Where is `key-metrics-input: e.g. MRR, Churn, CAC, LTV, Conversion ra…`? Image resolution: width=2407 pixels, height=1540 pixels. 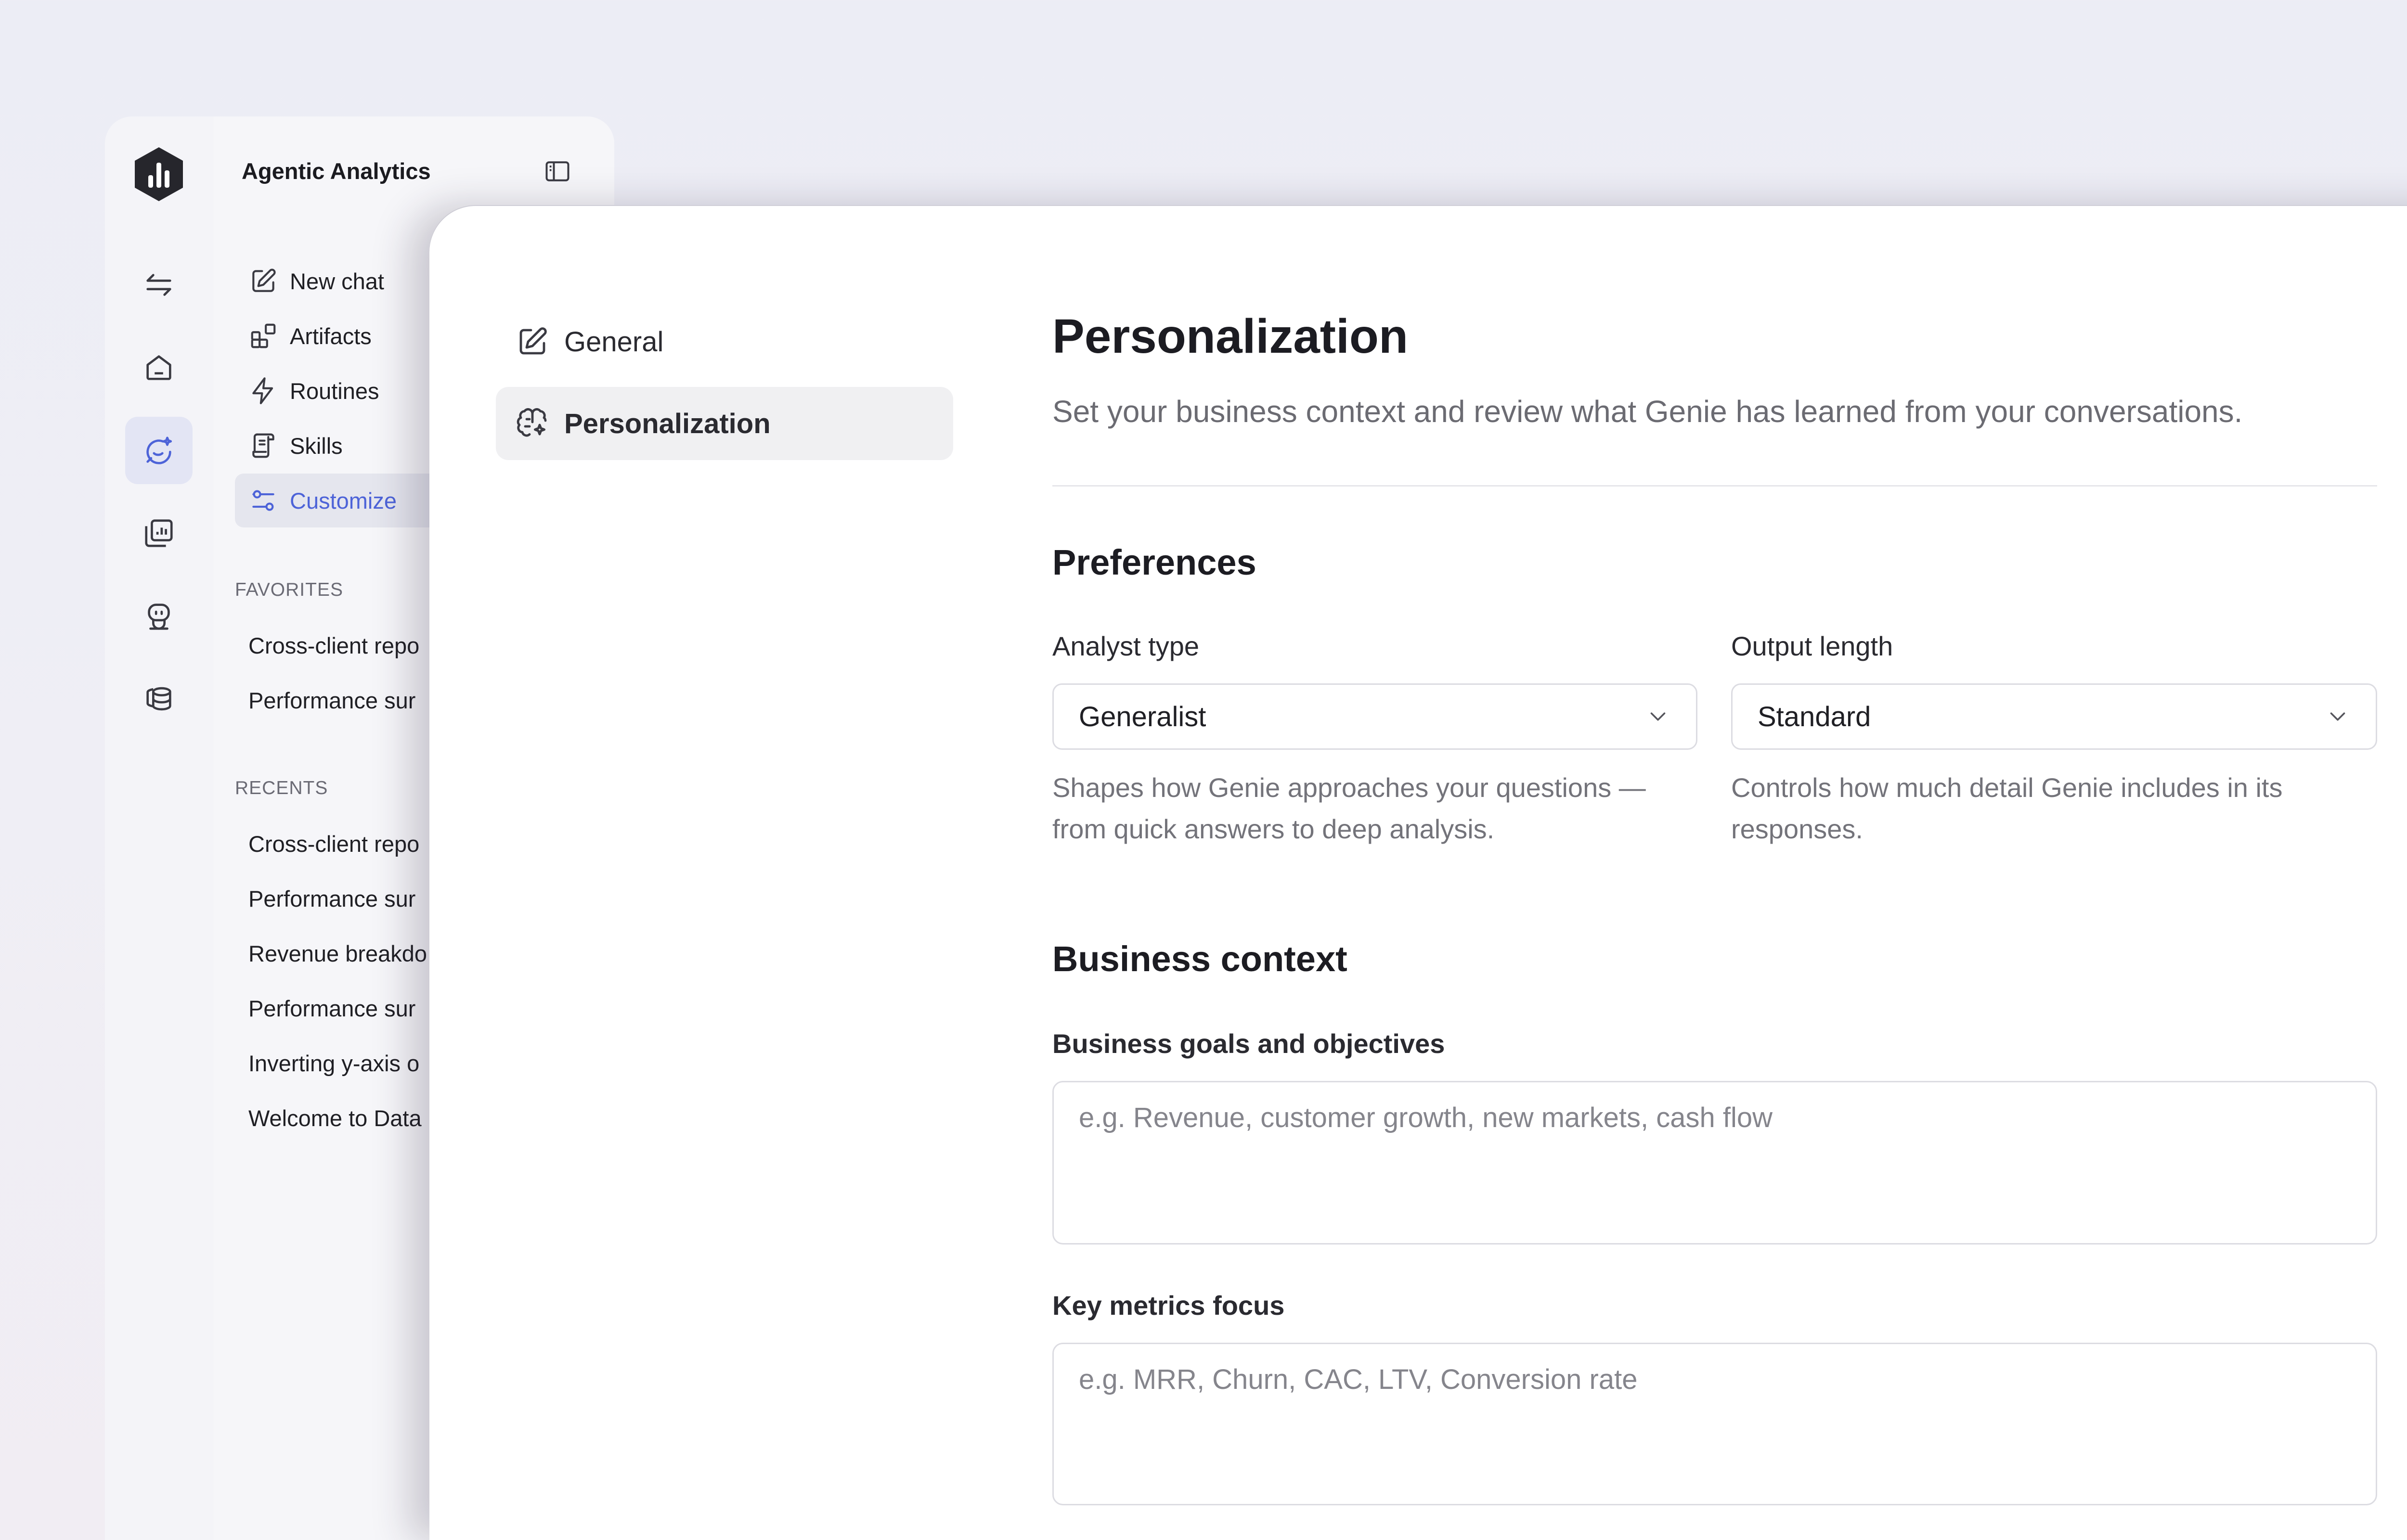 key-metrics-input: e.g. MRR, Churn, CAC, LTV, Conversion ra… is located at coordinates (1714, 1424).